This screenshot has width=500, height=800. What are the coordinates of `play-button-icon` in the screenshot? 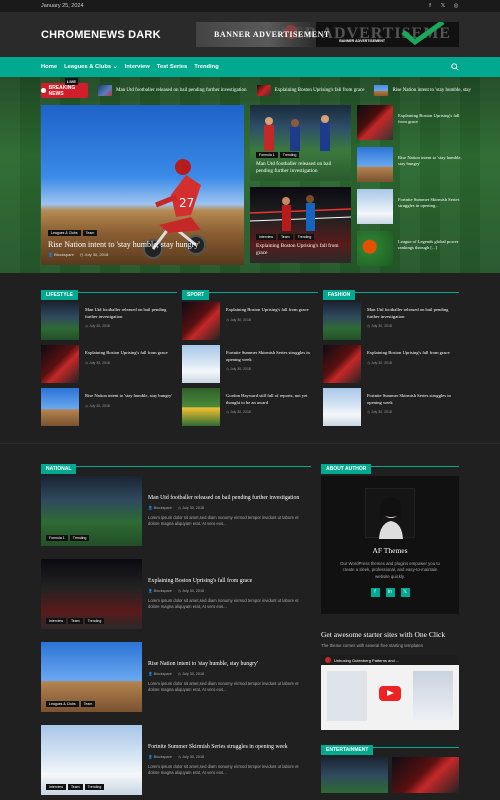 It's located at (390, 693).